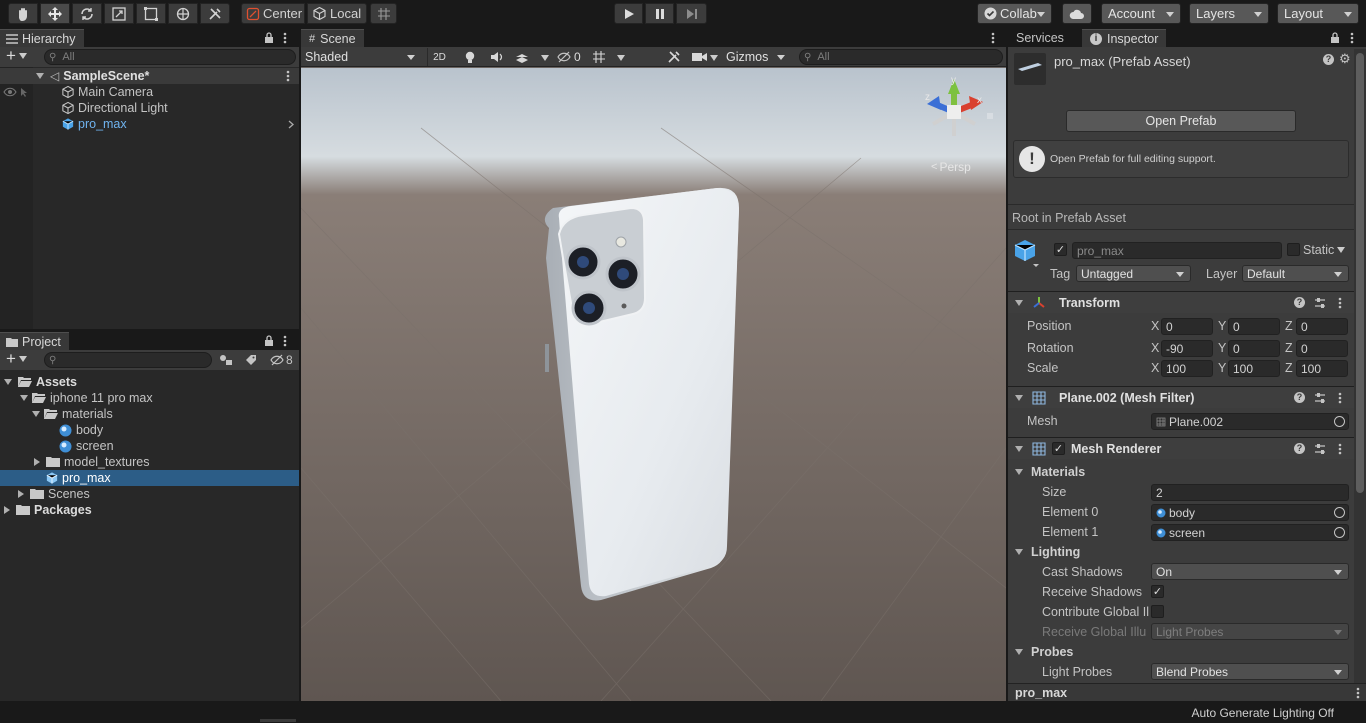  What do you see at coordinates (149, 398) in the screenshot?
I see `project-tree-item: iphone 11 pro max` at bounding box center [149, 398].